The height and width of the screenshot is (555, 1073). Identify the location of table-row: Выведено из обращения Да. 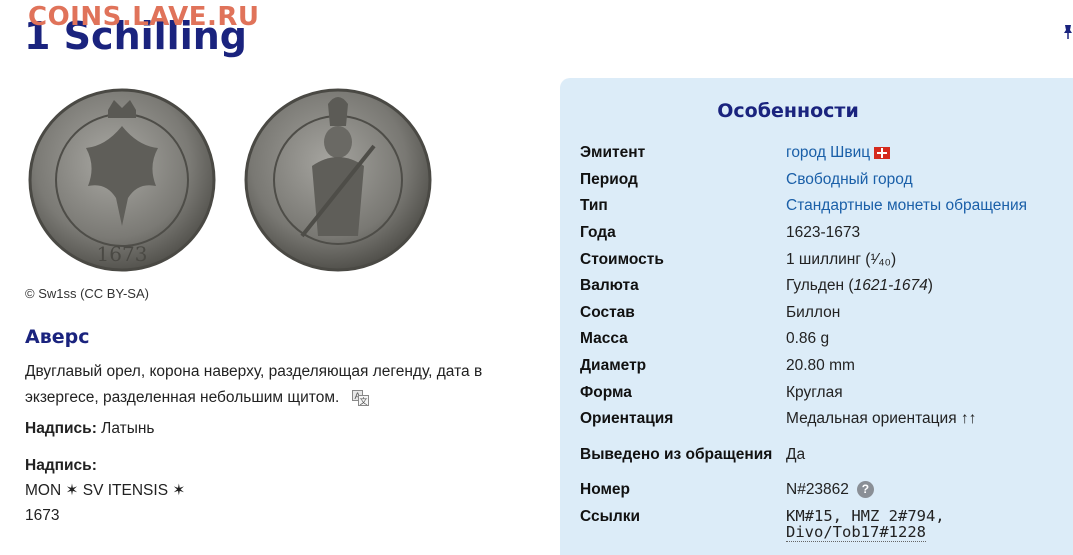
(825, 455).